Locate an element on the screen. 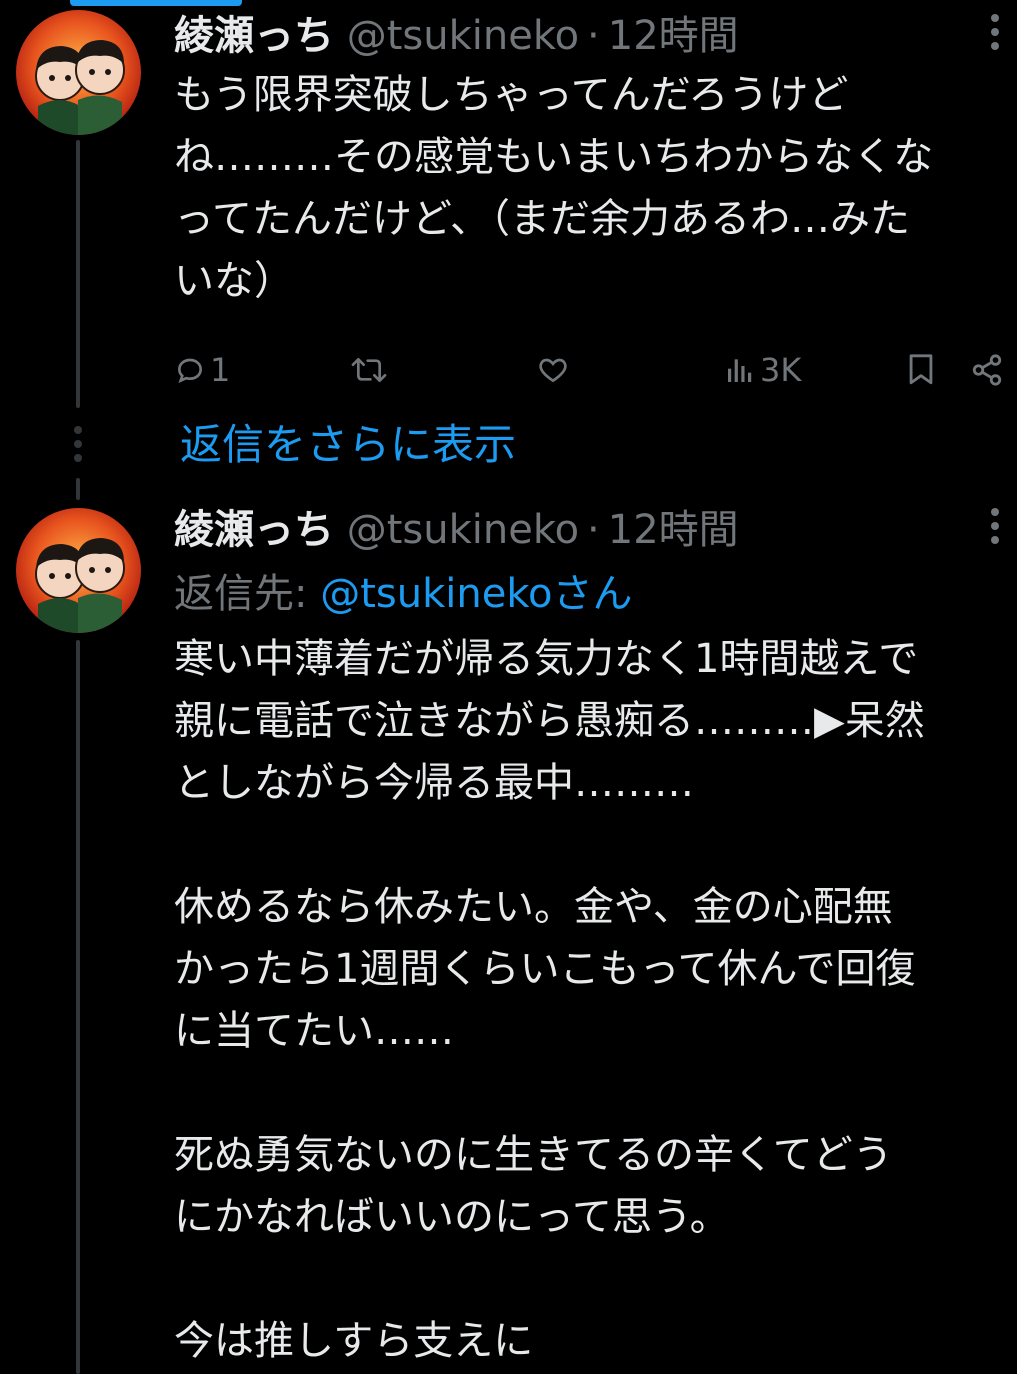 The height and width of the screenshot is (1374, 1017). scroll-indicator is located at coordinates (156, 3).